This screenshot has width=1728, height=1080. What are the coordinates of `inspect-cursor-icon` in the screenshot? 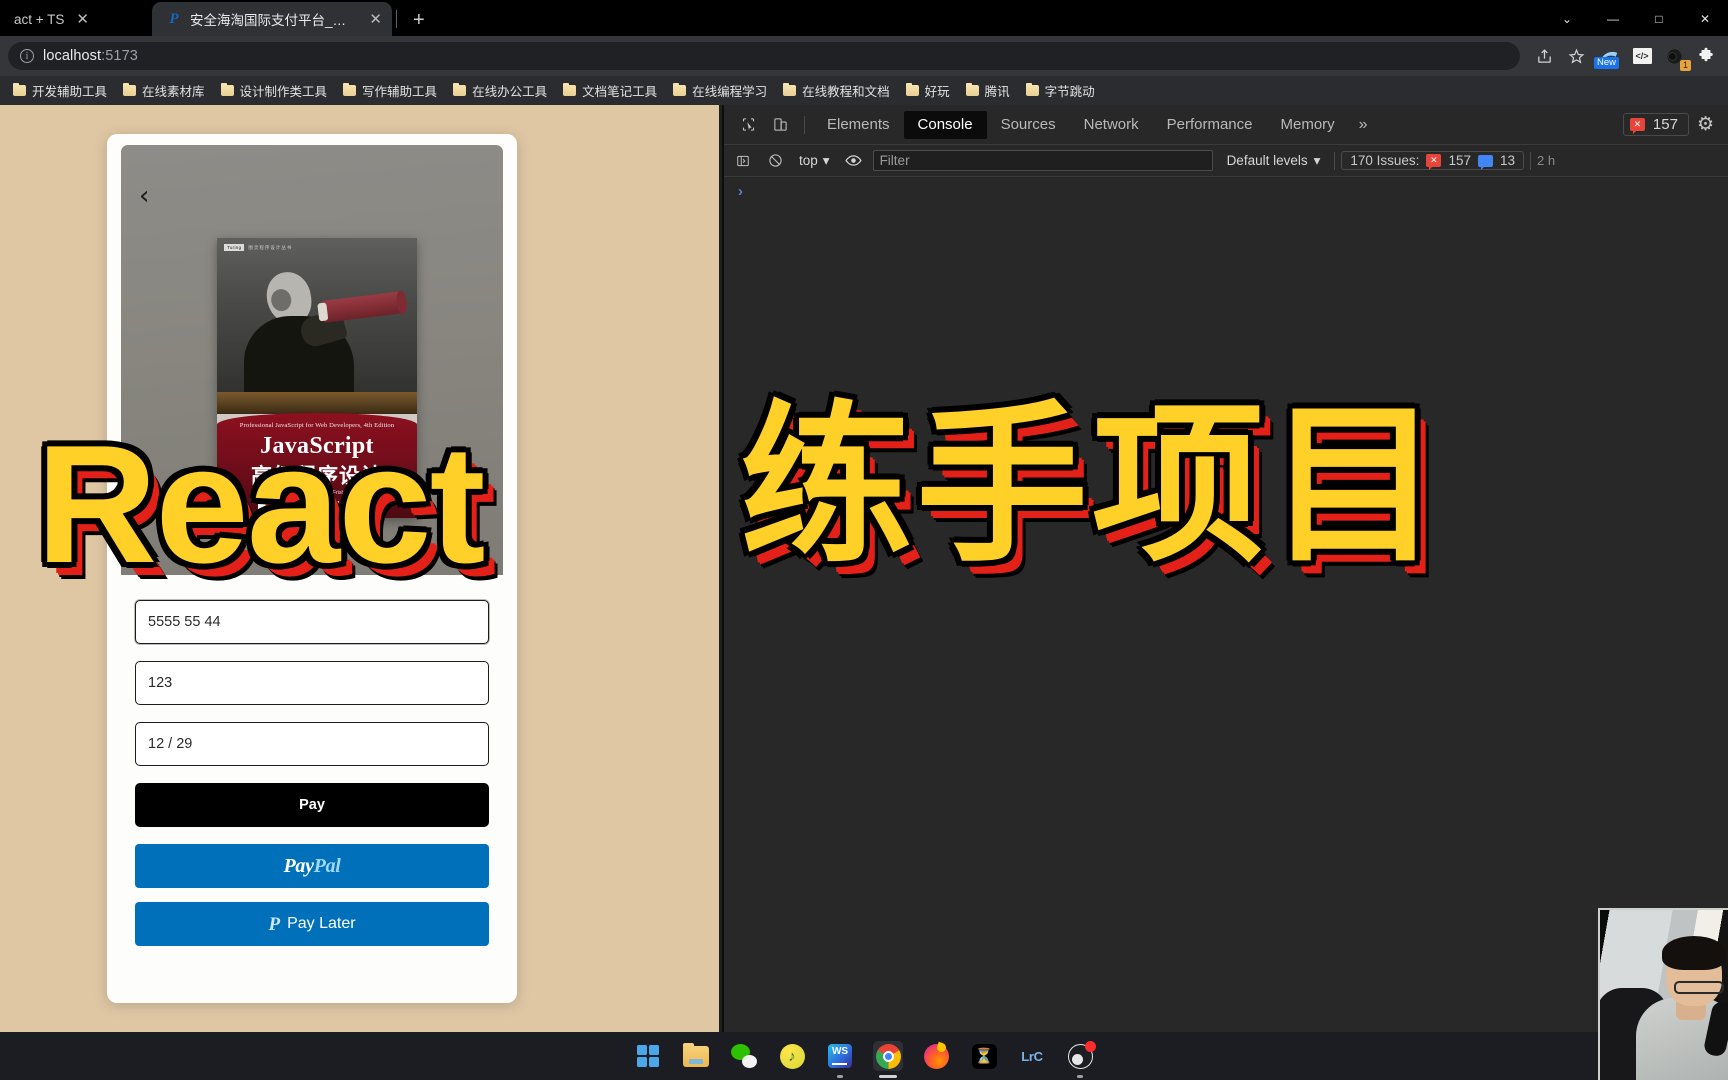 It's located at (748, 125).